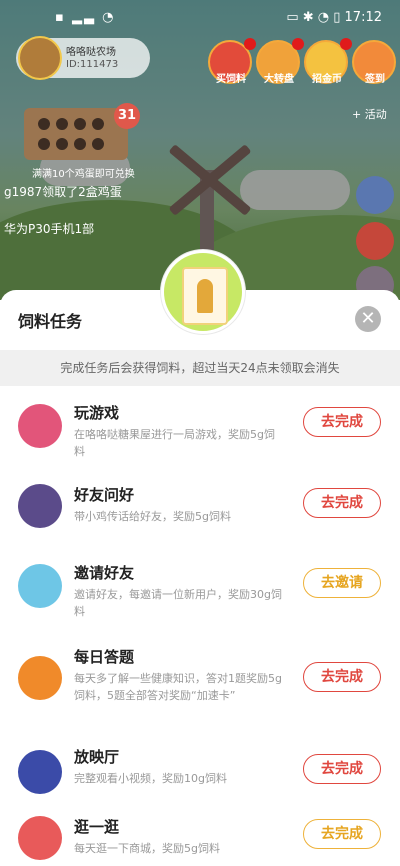 The width and height of the screenshot is (400, 866). I want to click on task-title: 玩游戏, so click(97, 413).